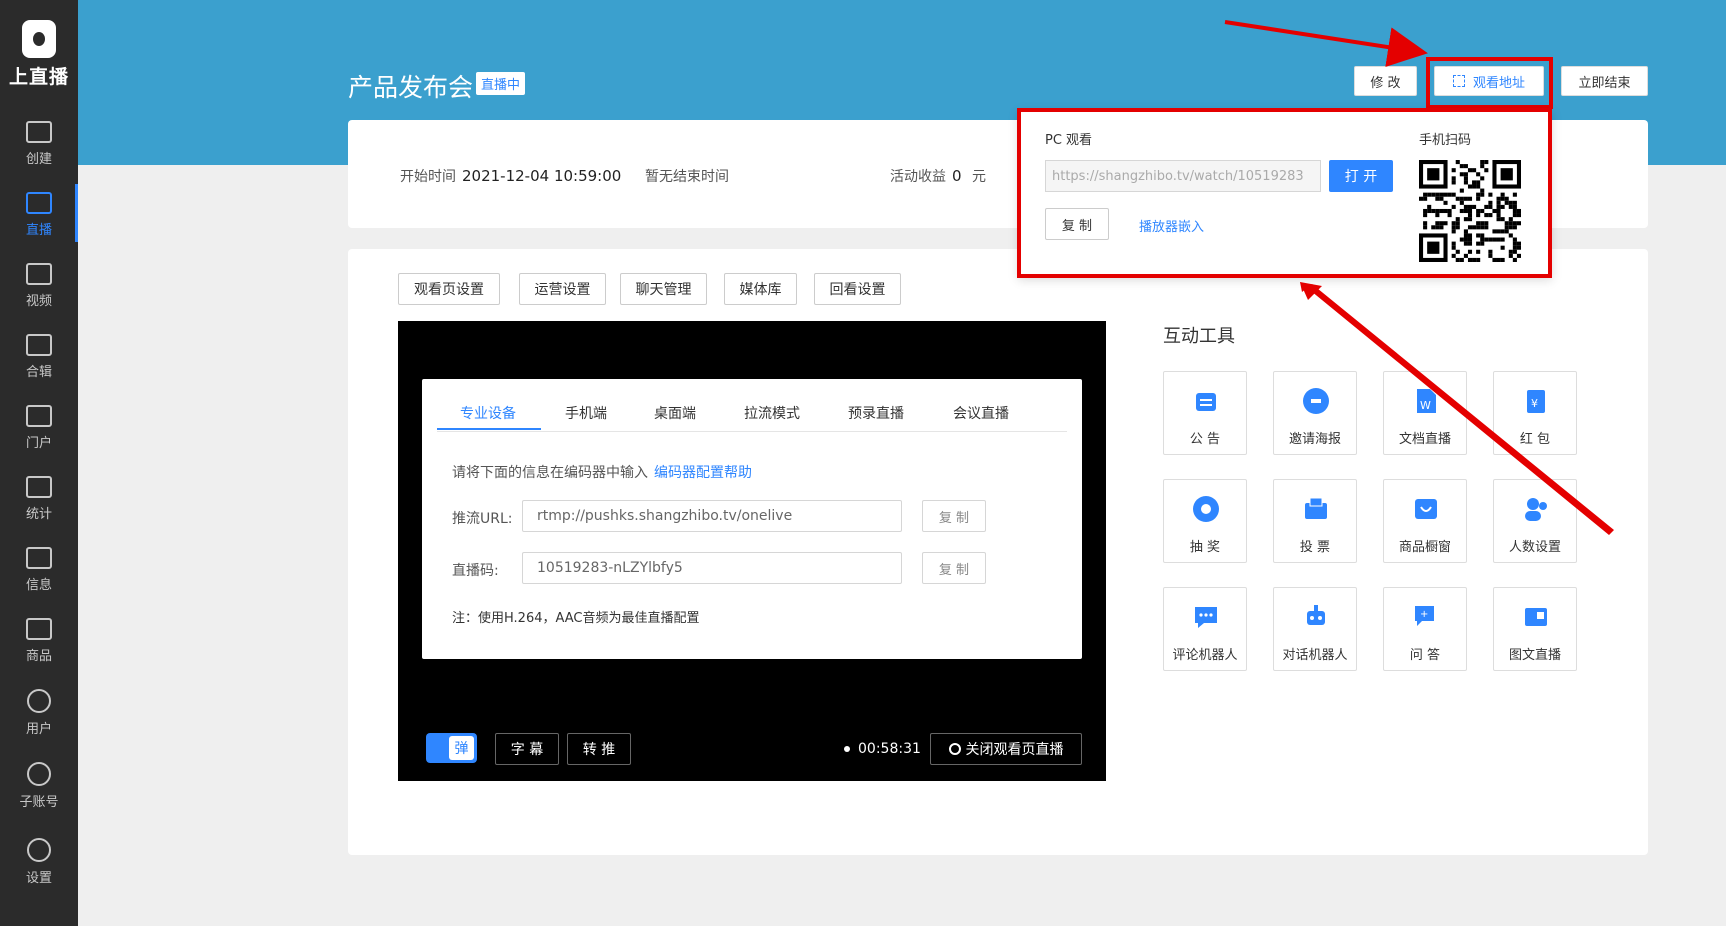 This screenshot has width=1726, height=926. What do you see at coordinates (1489, 83) in the screenshot?
I see `annotation-box-watch-button` at bounding box center [1489, 83].